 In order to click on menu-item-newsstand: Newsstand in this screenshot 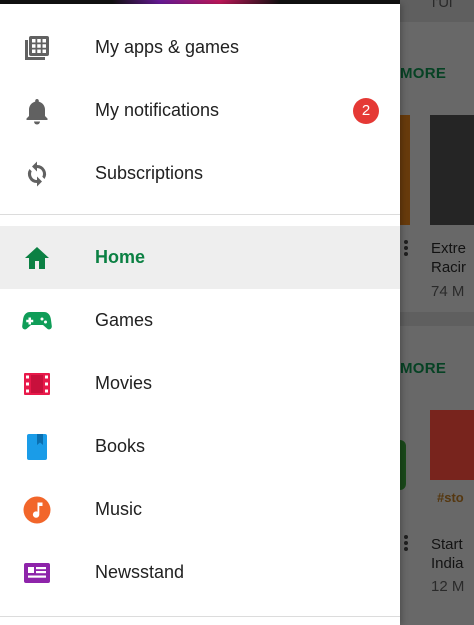, I will do `click(200, 572)`.